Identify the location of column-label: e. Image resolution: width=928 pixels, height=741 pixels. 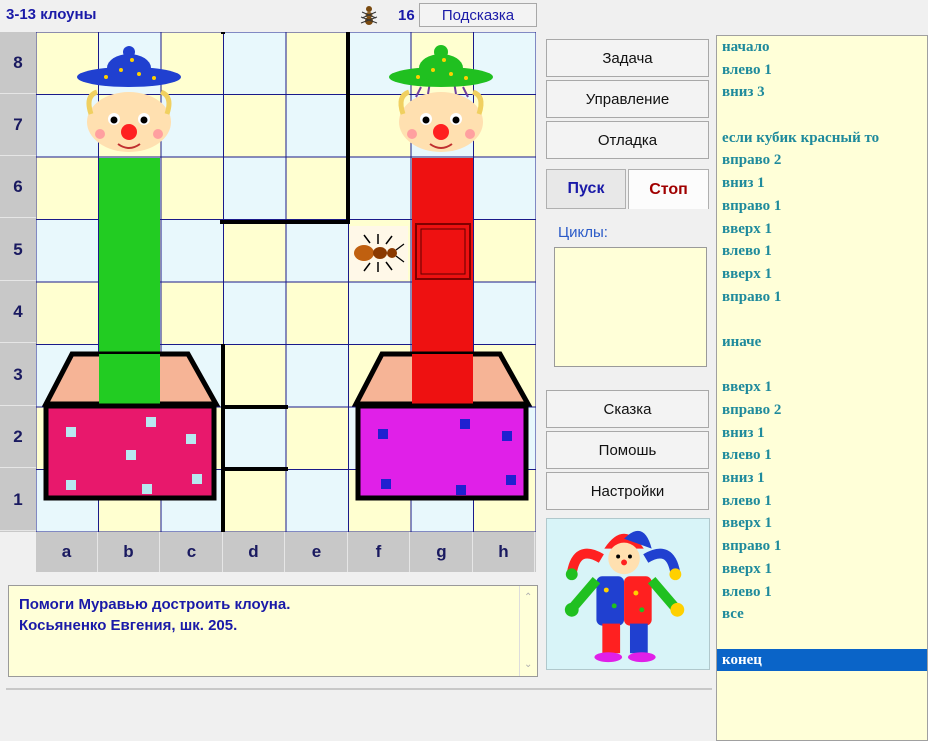
(317, 552).